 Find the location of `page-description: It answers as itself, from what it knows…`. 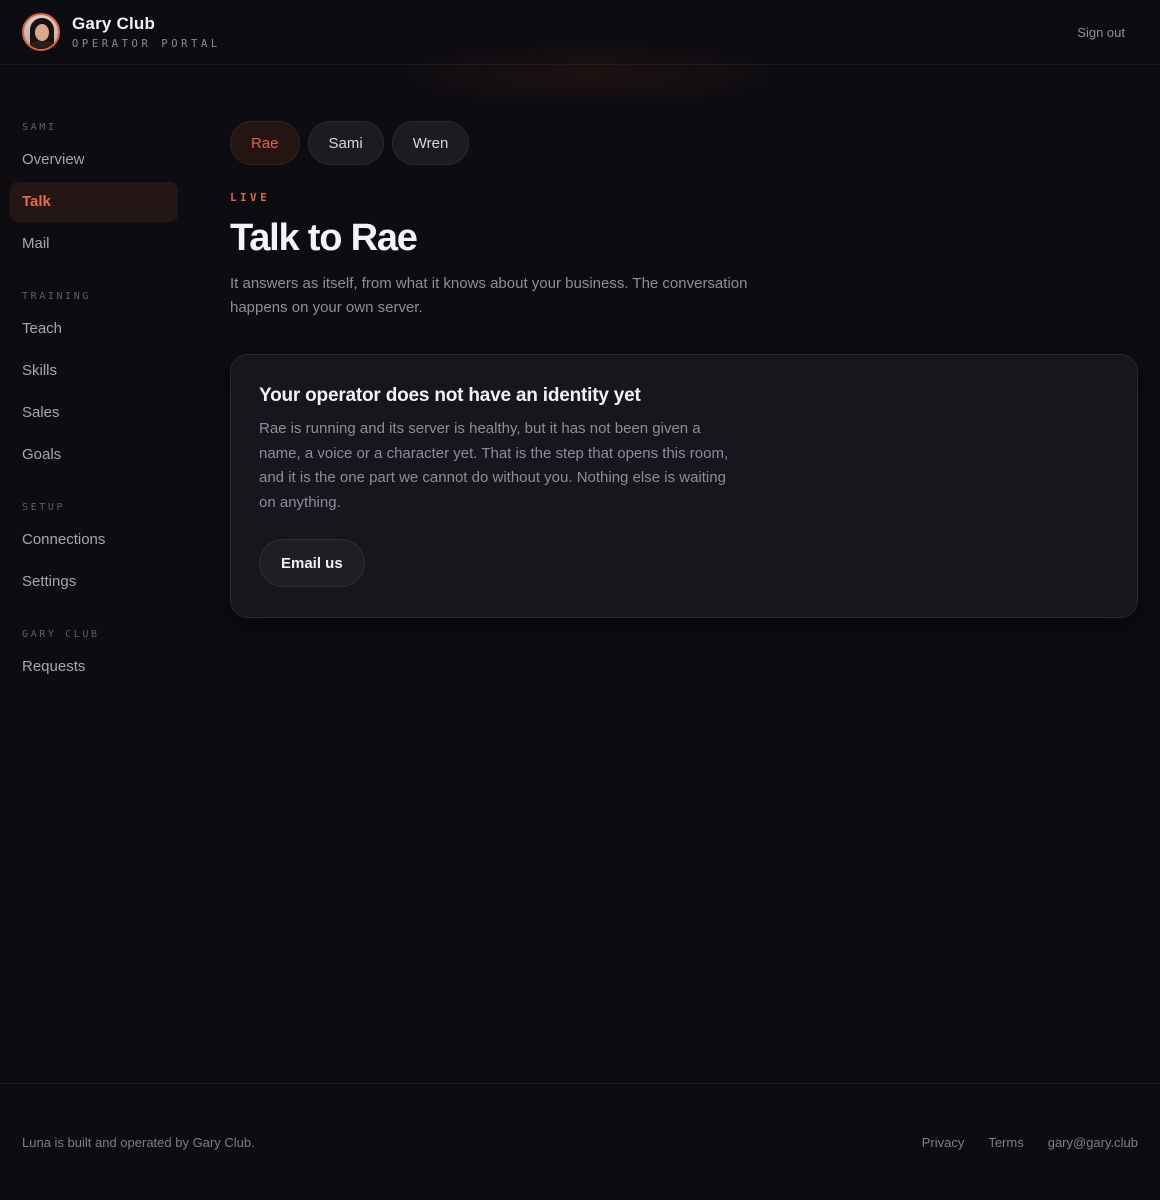

page-description: It answers as itself, from what it knows… is located at coordinates (489, 295).